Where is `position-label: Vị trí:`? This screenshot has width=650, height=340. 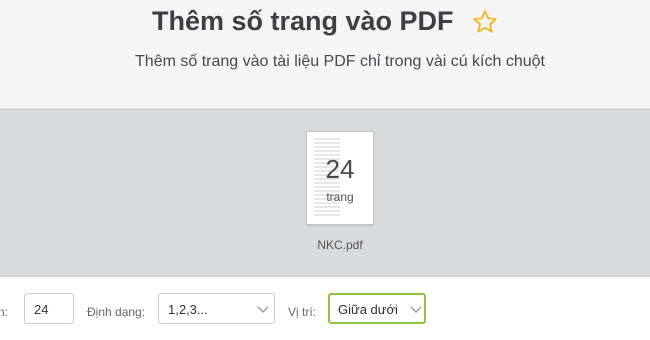 position-label: Vị trí: is located at coordinates (302, 312).